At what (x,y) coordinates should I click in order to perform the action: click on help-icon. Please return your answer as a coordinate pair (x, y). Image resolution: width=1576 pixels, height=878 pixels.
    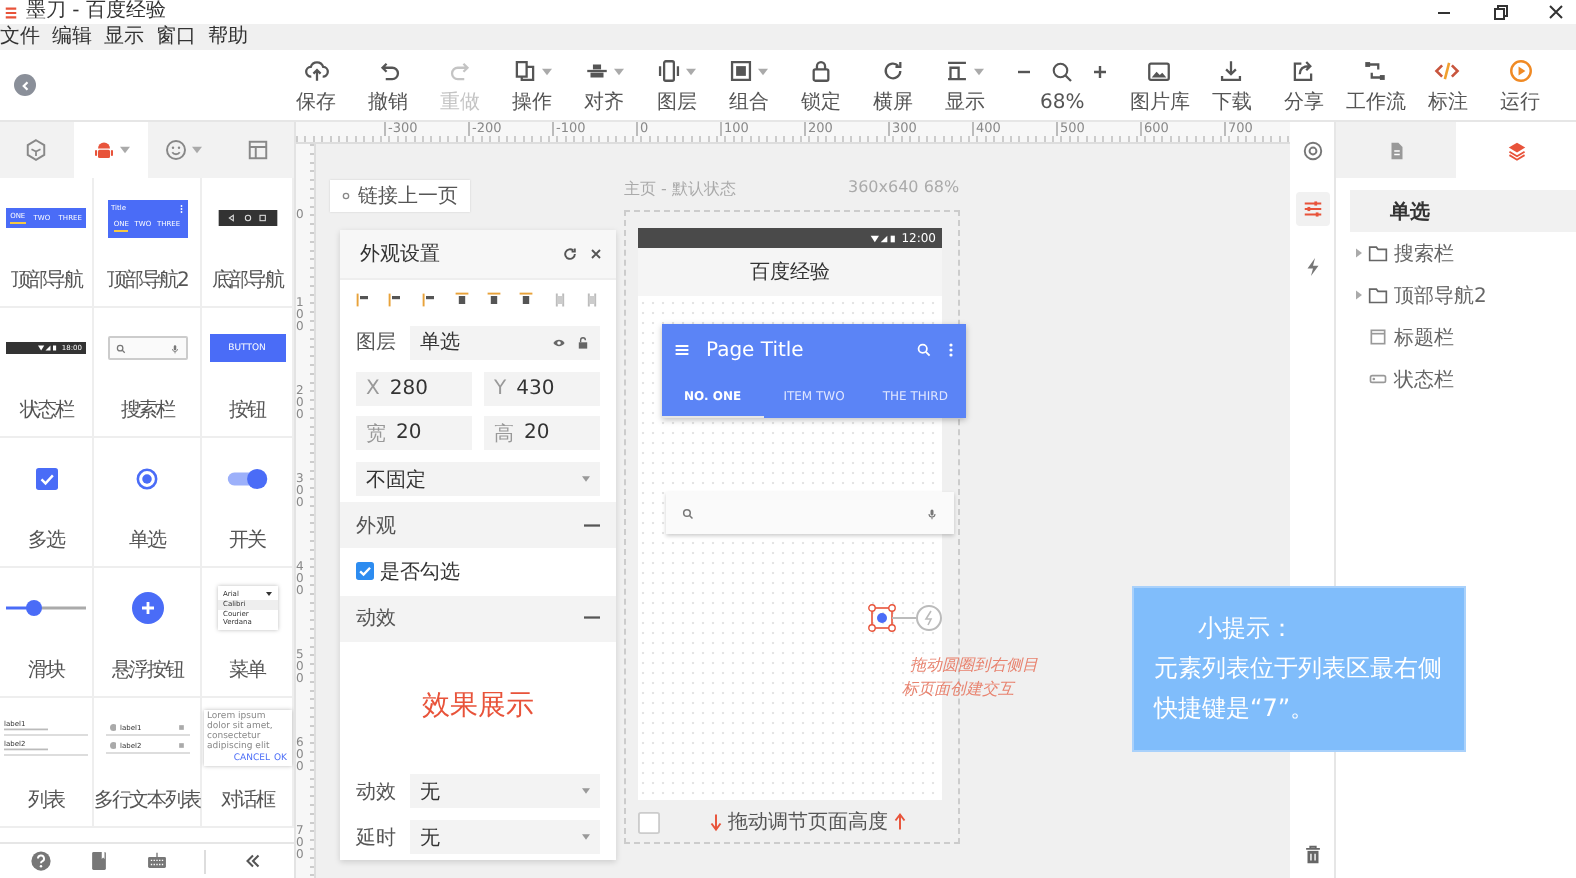
    Looking at the image, I should click on (41, 861).